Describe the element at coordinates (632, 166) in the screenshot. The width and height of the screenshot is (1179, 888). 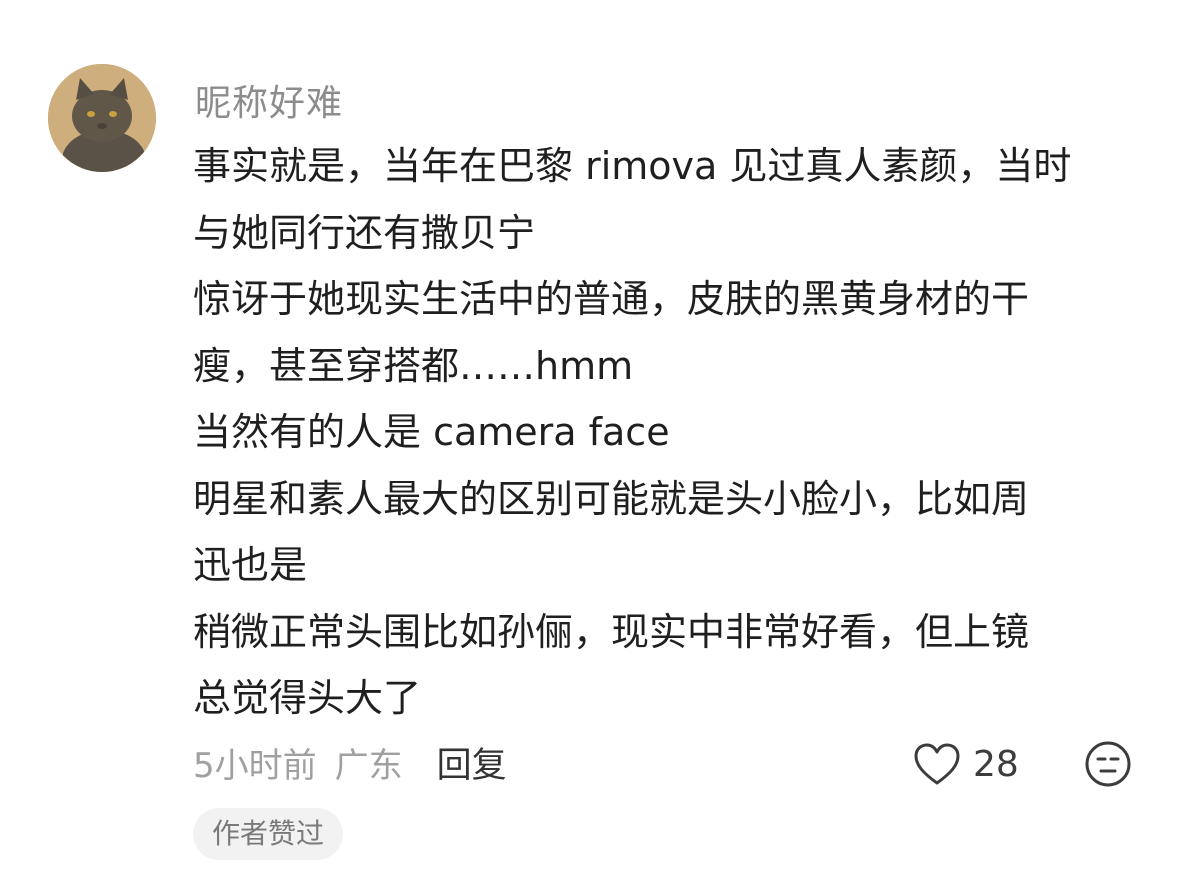
I see `comment-line: 事实就是，当年在巴黎 rimova 见过真人素颜，当时` at that location.